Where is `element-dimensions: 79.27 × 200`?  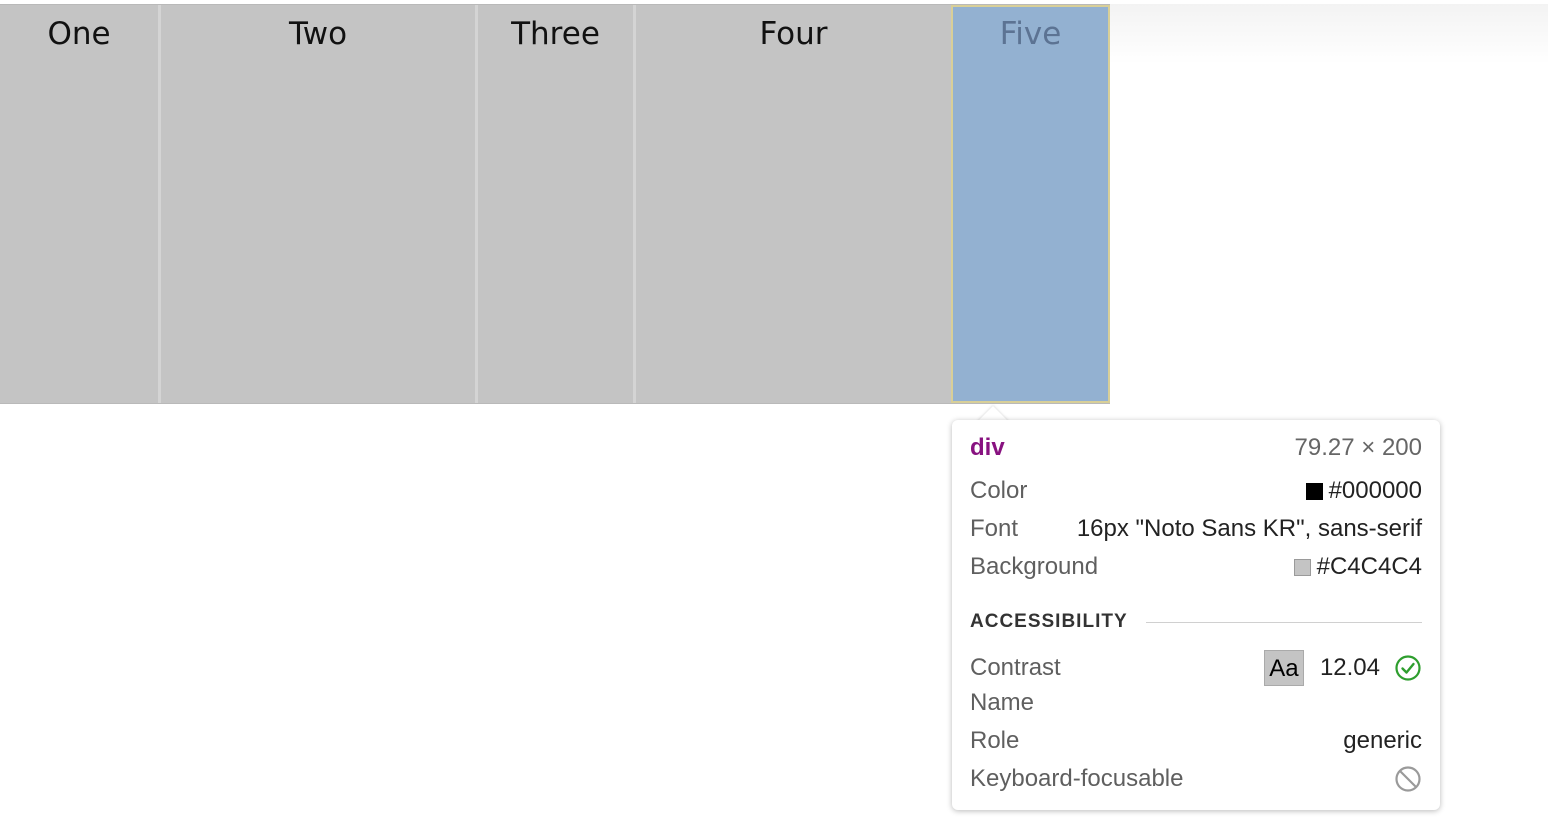
element-dimensions: 79.27 × 200 is located at coordinates (1358, 447).